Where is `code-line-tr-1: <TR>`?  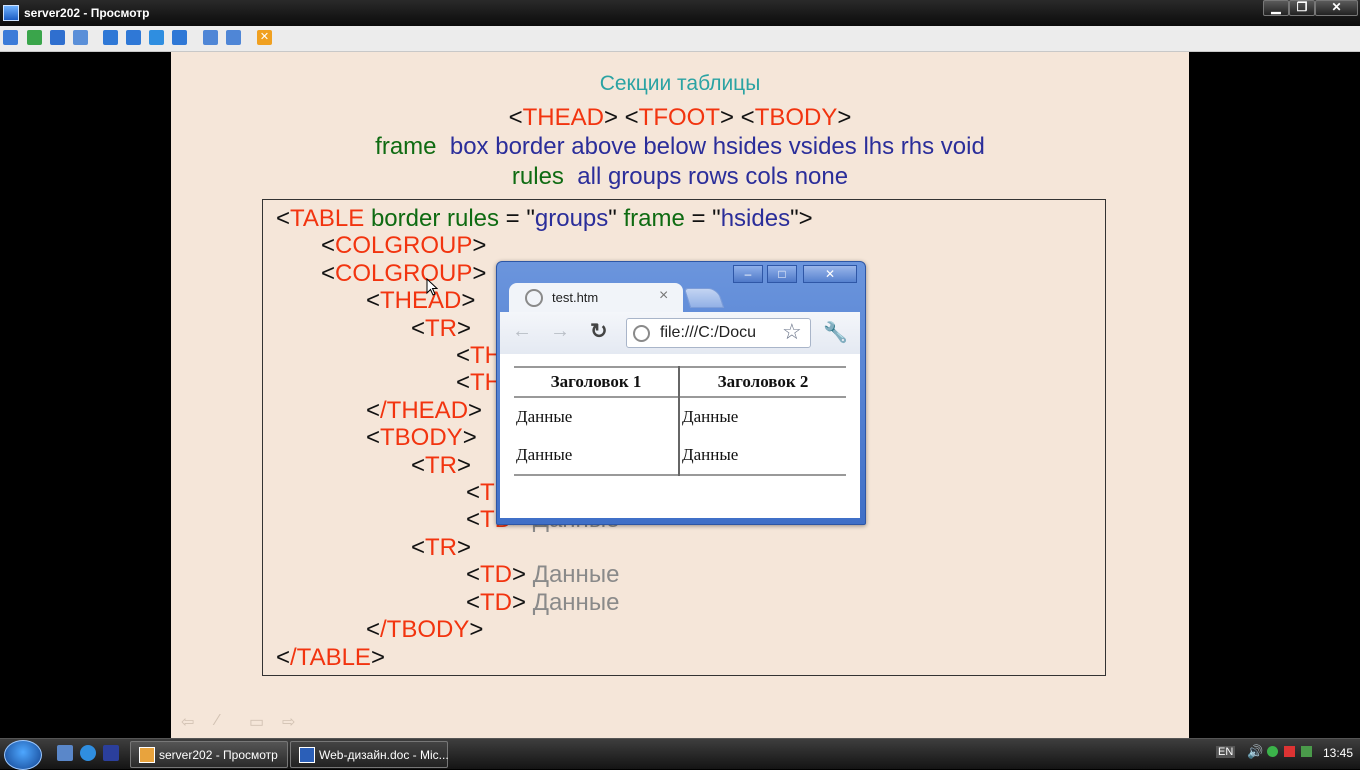 code-line-tr-1: <TR> is located at coordinates (441, 328).